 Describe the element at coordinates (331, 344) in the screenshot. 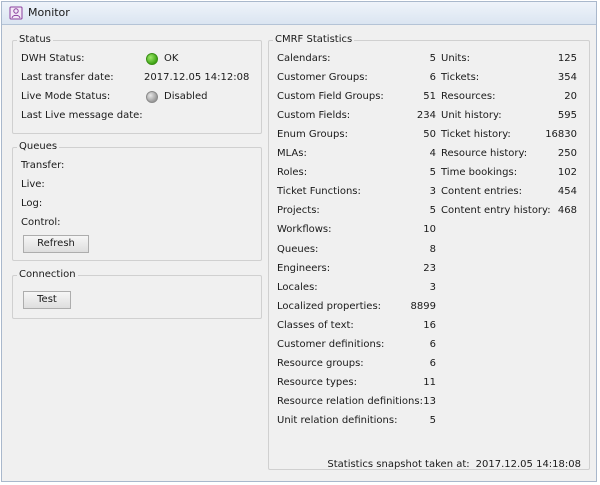

I see `stat-name: Customer definitions:` at that location.